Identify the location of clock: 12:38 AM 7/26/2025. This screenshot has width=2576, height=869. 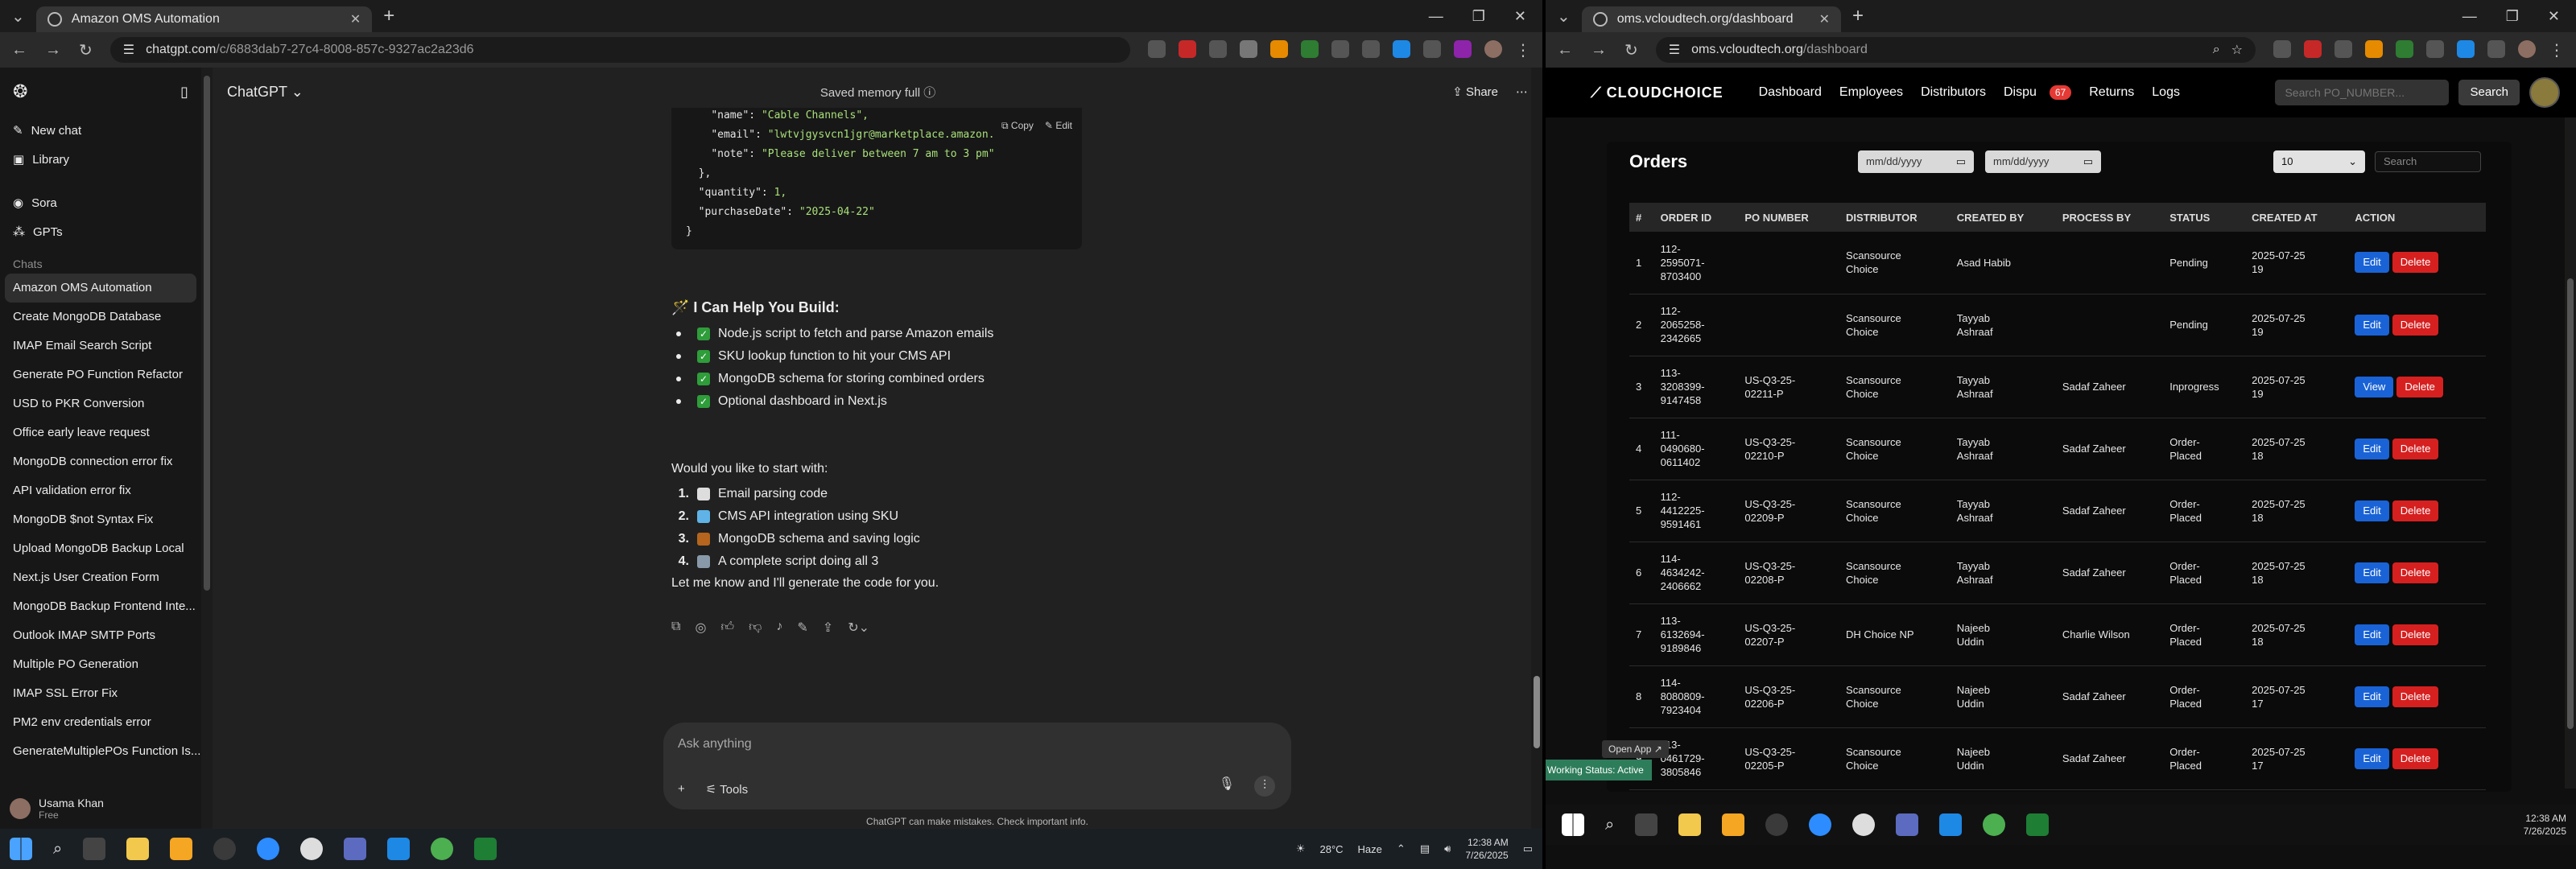
(2545, 825).